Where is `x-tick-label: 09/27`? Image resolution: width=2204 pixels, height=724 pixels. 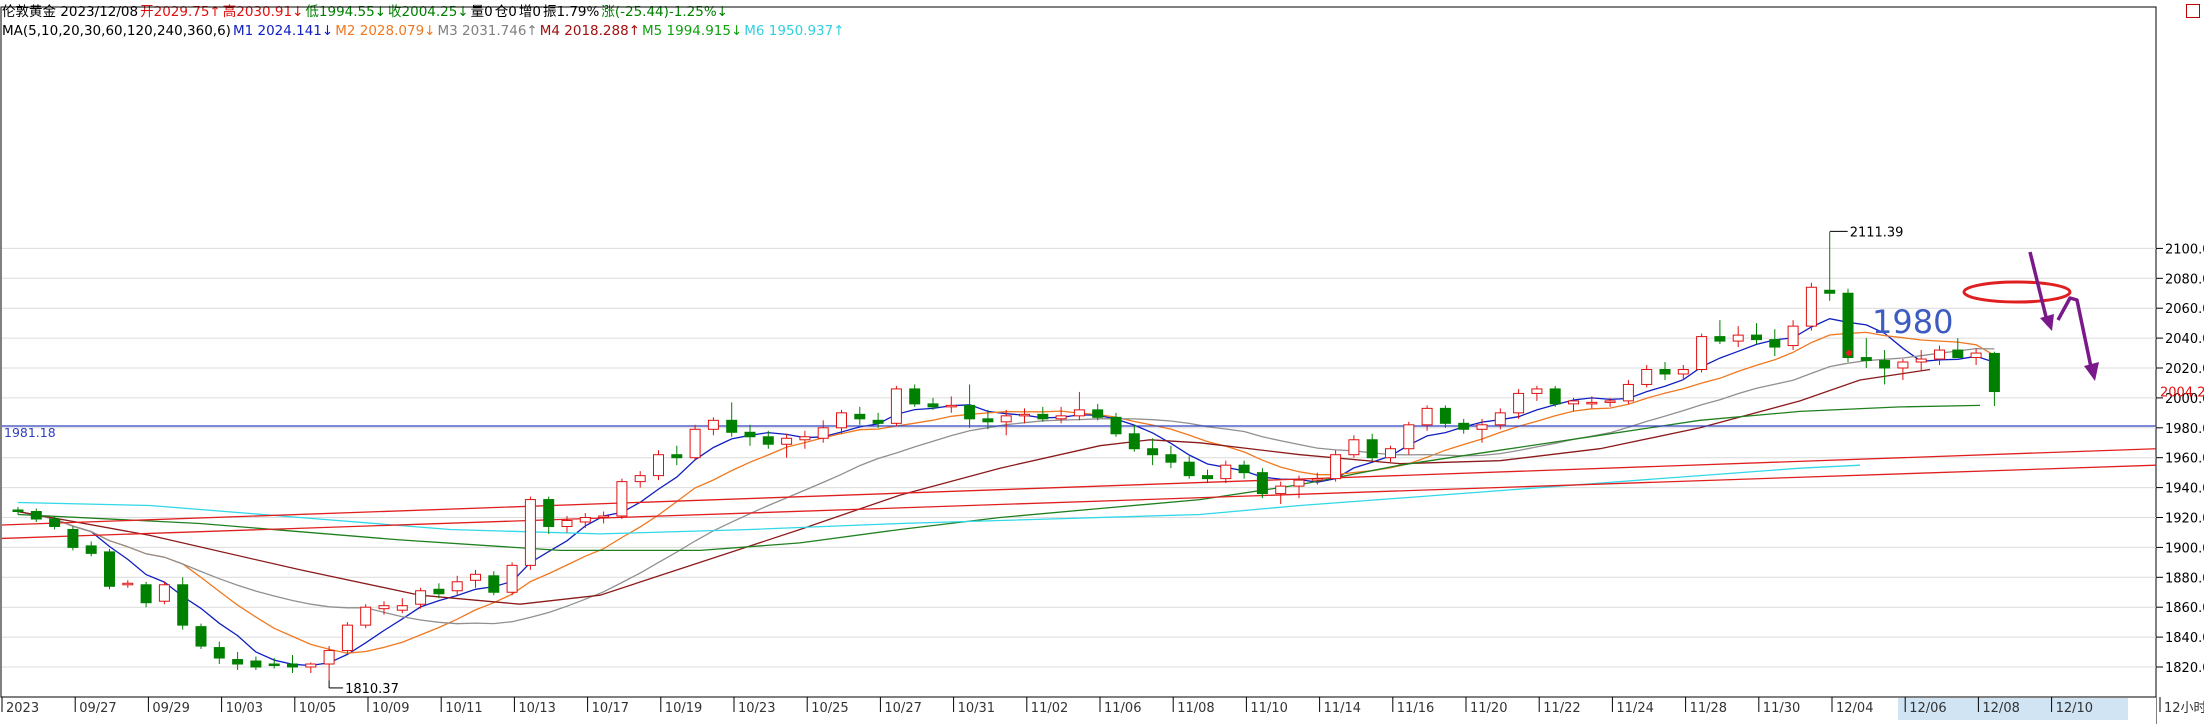
x-tick-label: 09/27 is located at coordinates (97, 708).